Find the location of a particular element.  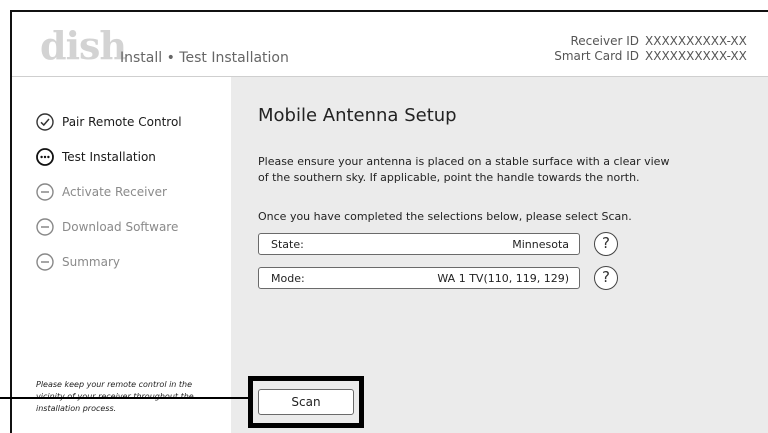

breadcrumb: Install • Test Installation is located at coordinates (204, 58).